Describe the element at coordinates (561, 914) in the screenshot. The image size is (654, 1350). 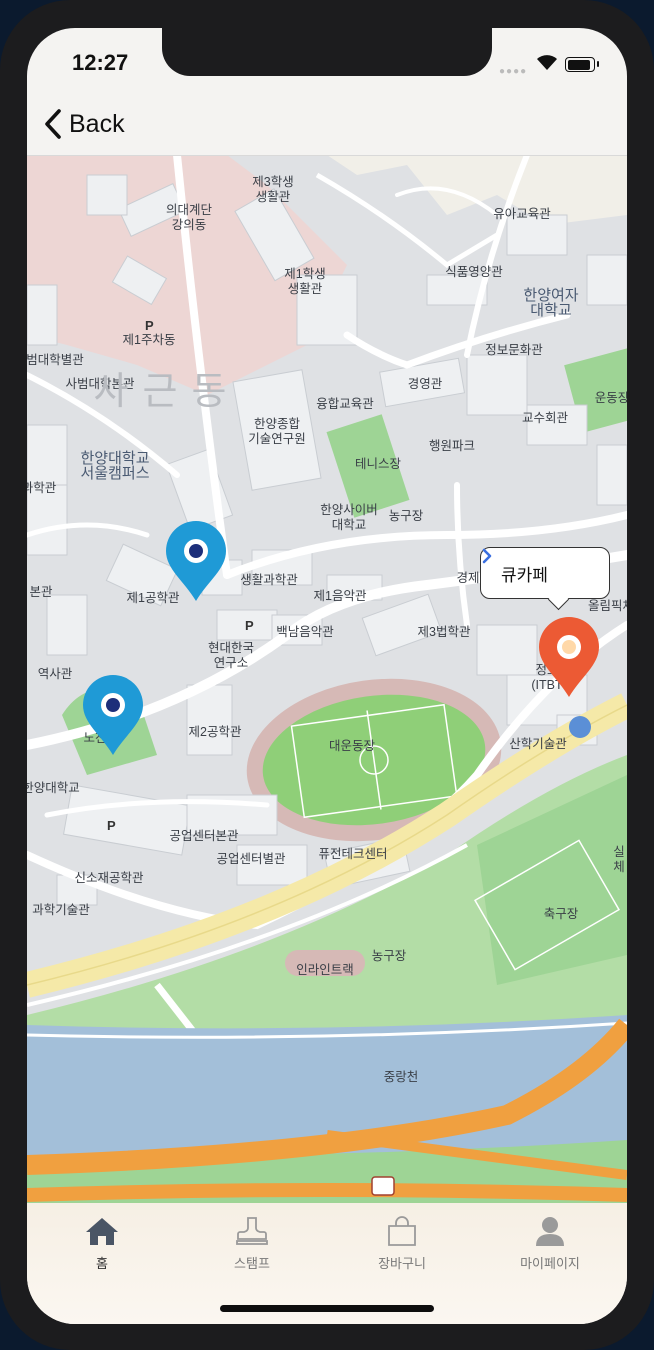
I see `map-label: 축구장` at that location.